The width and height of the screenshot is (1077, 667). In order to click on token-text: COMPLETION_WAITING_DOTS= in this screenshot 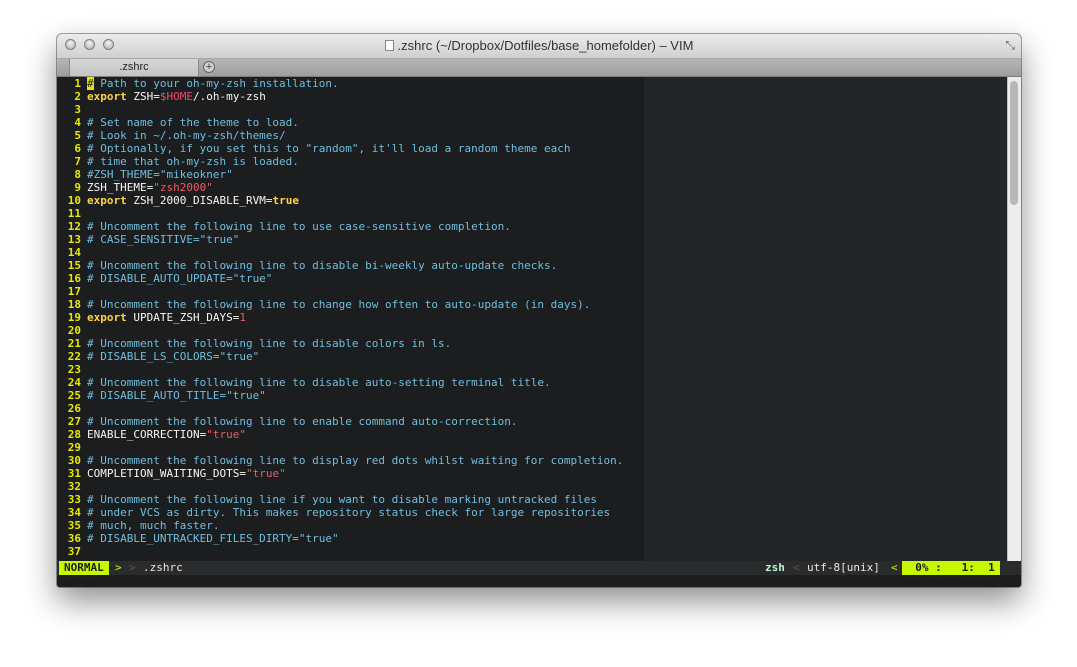, I will do `click(166, 473)`.